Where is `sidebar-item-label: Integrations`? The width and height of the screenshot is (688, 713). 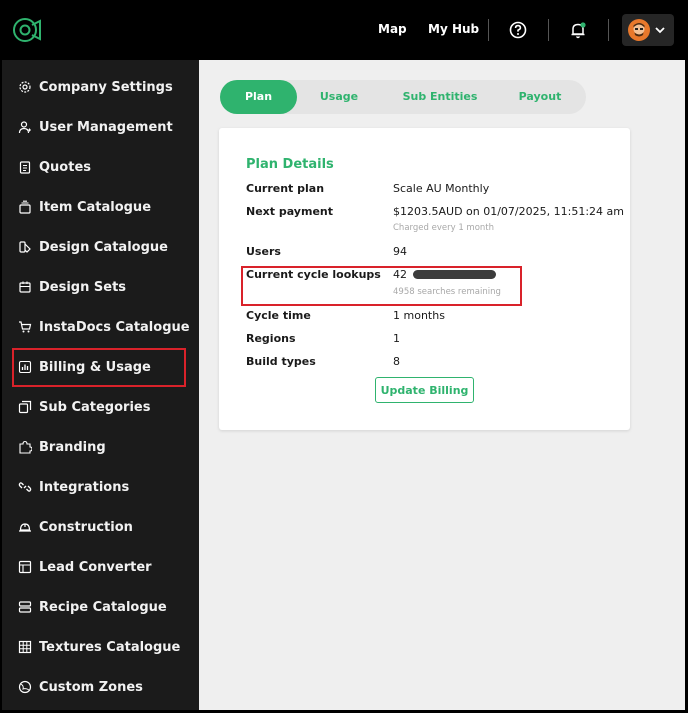 sidebar-item-label: Integrations is located at coordinates (84, 487).